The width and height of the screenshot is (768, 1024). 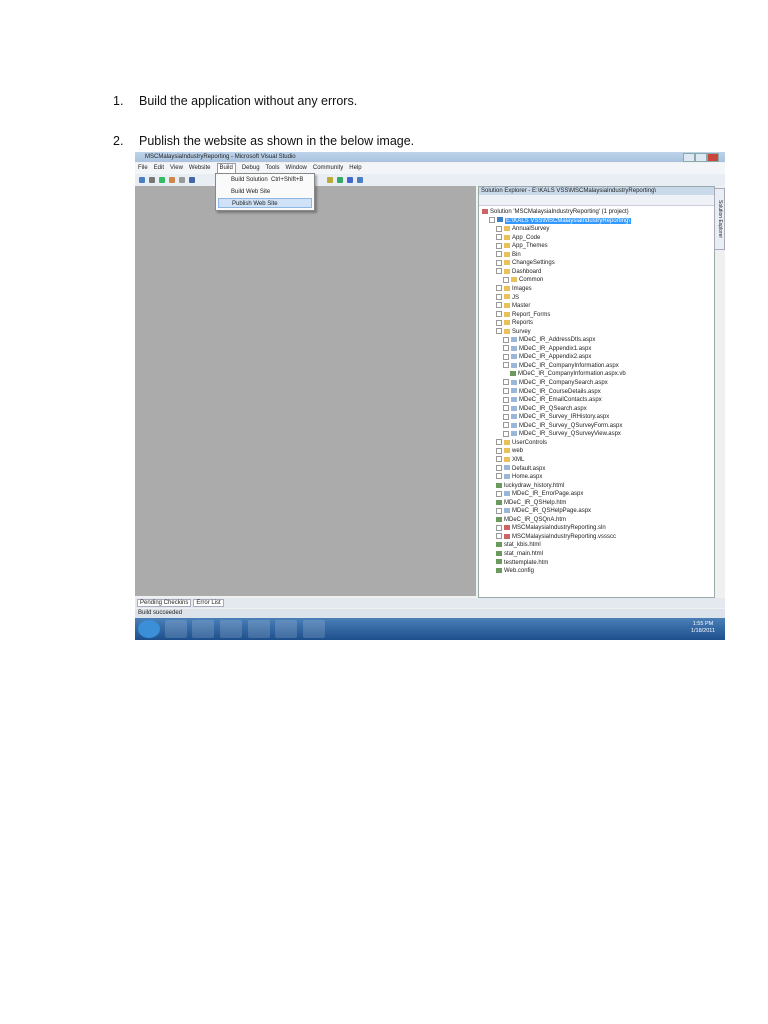 I want to click on tree-item: Images, so click(x=514, y=289).